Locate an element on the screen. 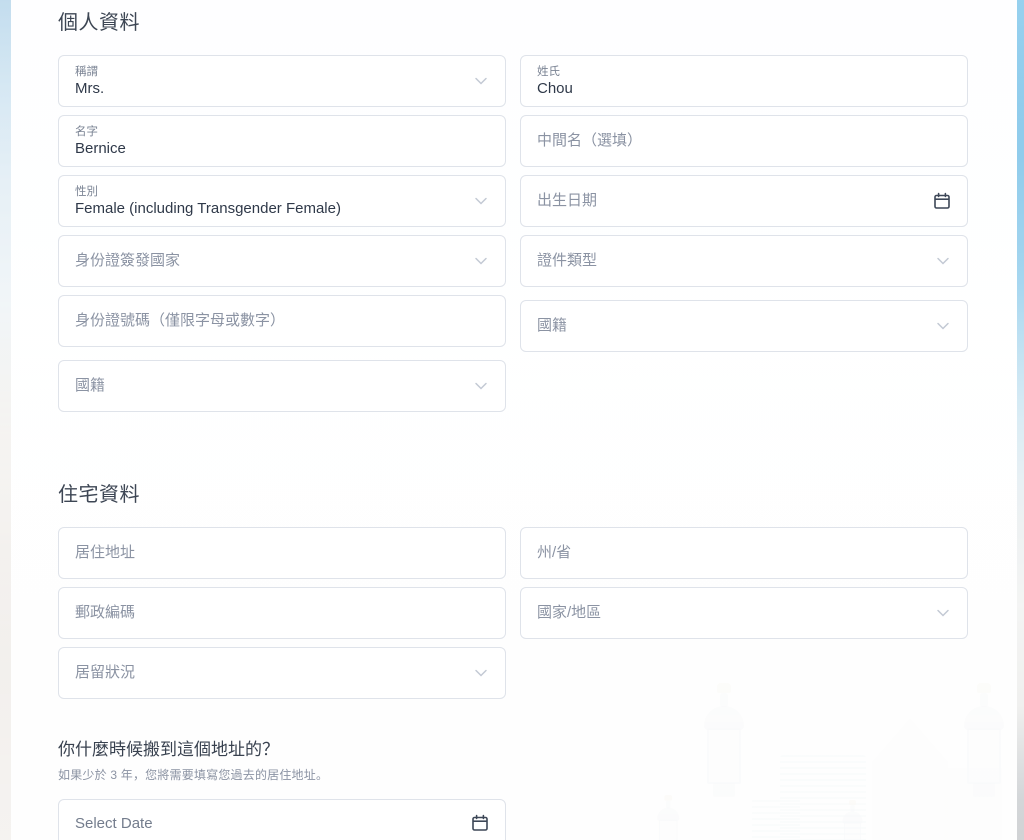 Image resolution: width=1024 pixels, height=840 pixels. state-province-field-placeholder: 州/省 is located at coordinates (554, 552).